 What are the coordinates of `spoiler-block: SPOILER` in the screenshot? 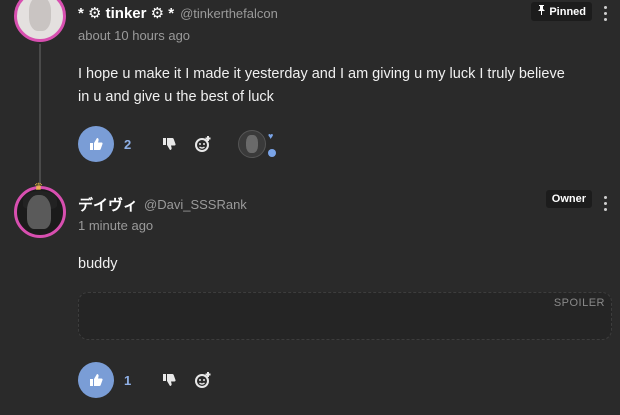 It's located at (345, 316).